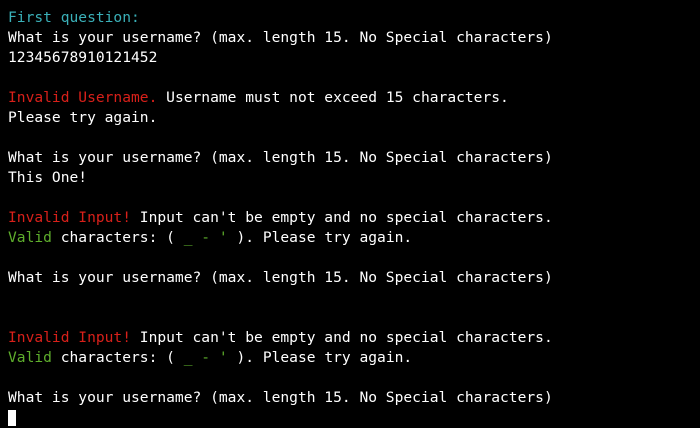 The image size is (700, 428). Describe the element at coordinates (83, 117) in the screenshot. I see `terminal-text: Please try again.` at that location.